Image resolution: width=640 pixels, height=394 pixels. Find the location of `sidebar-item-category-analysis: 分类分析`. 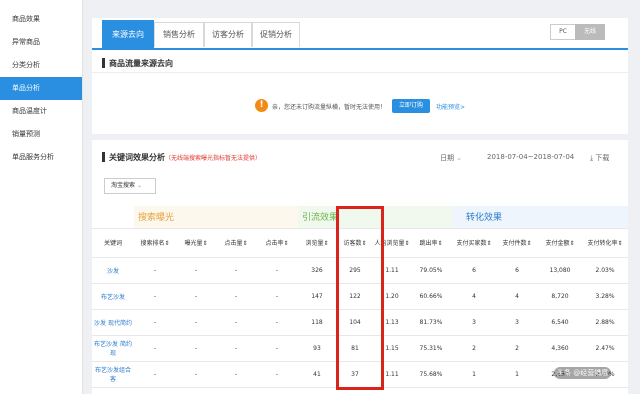

sidebar-item-category-analysis: 分类分析 is located at coordinates (41, 65).